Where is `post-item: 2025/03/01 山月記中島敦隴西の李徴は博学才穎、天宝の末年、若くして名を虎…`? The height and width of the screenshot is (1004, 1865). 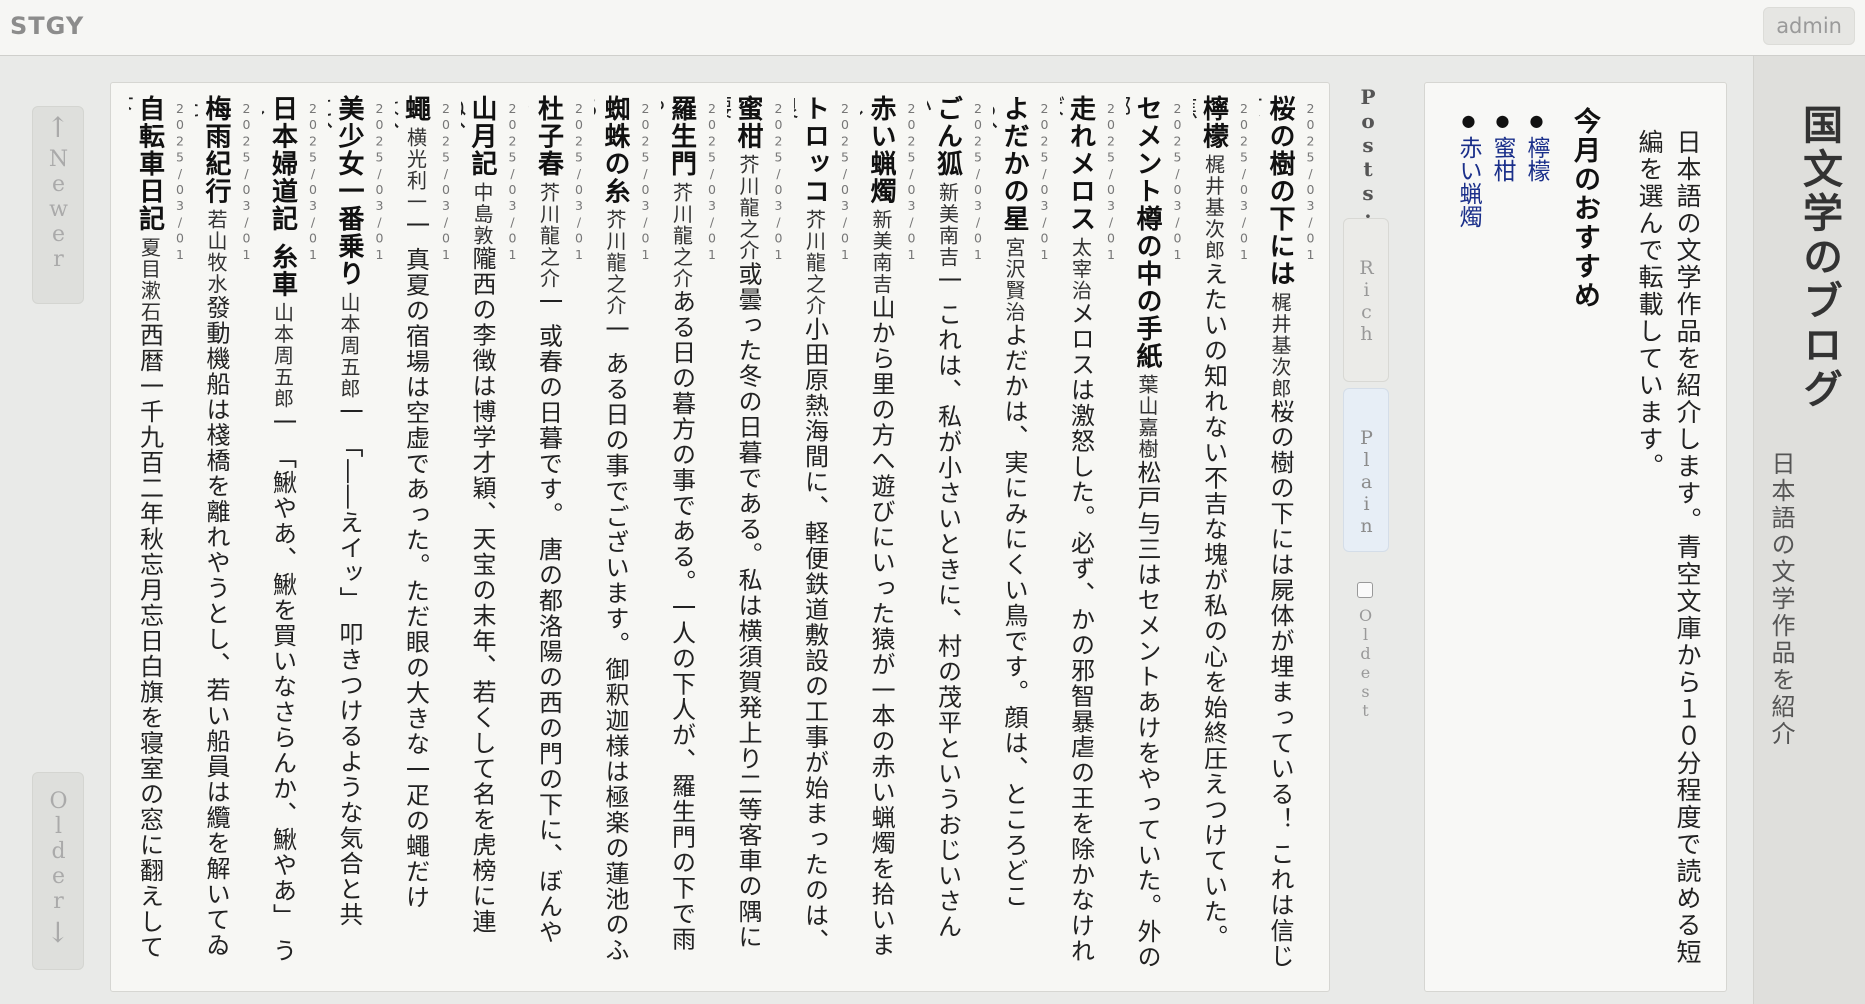
post-item: 2025/03/01 山月記中島敦隴西の李徴は博学才穎、天宝の末年、若くして名を虎… is located at coordinates (488, 539).